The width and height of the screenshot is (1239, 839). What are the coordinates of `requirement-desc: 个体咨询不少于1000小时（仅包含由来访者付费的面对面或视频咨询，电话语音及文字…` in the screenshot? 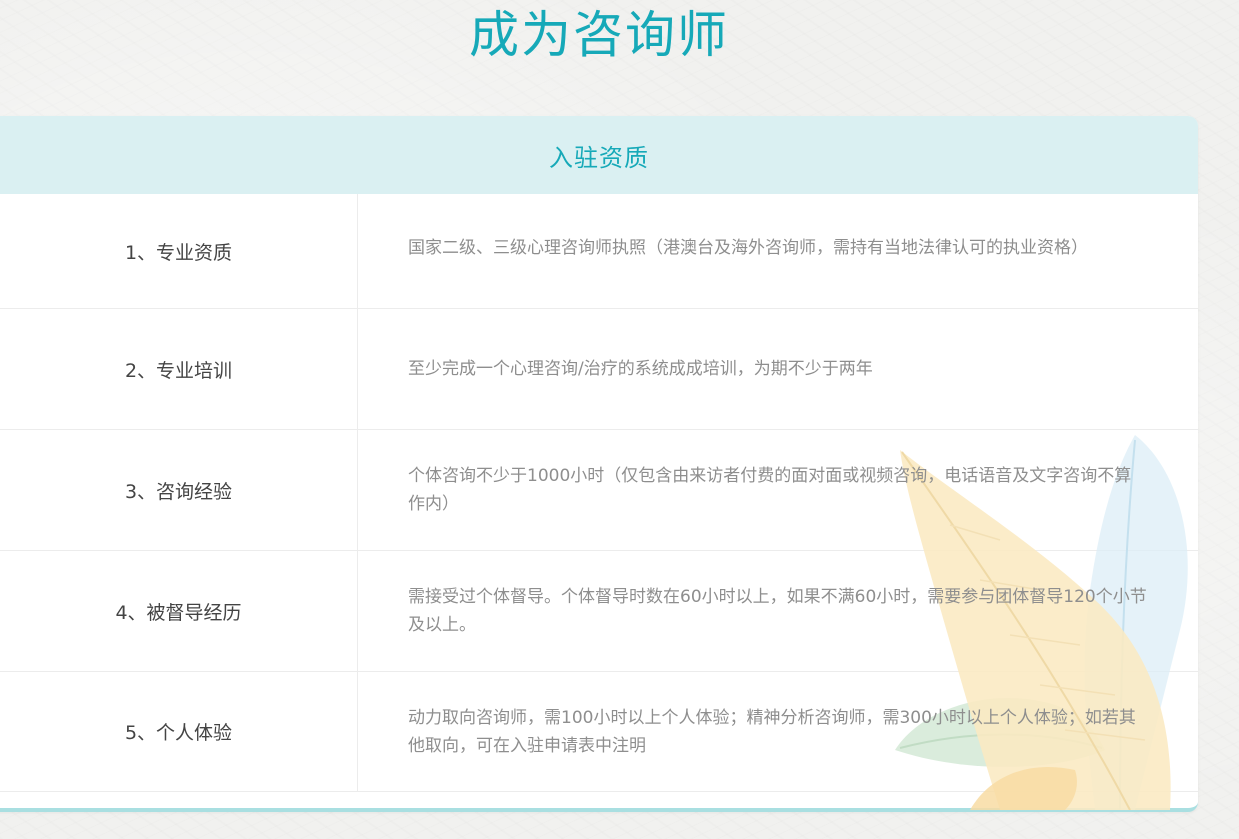 It's located at (770, 490).